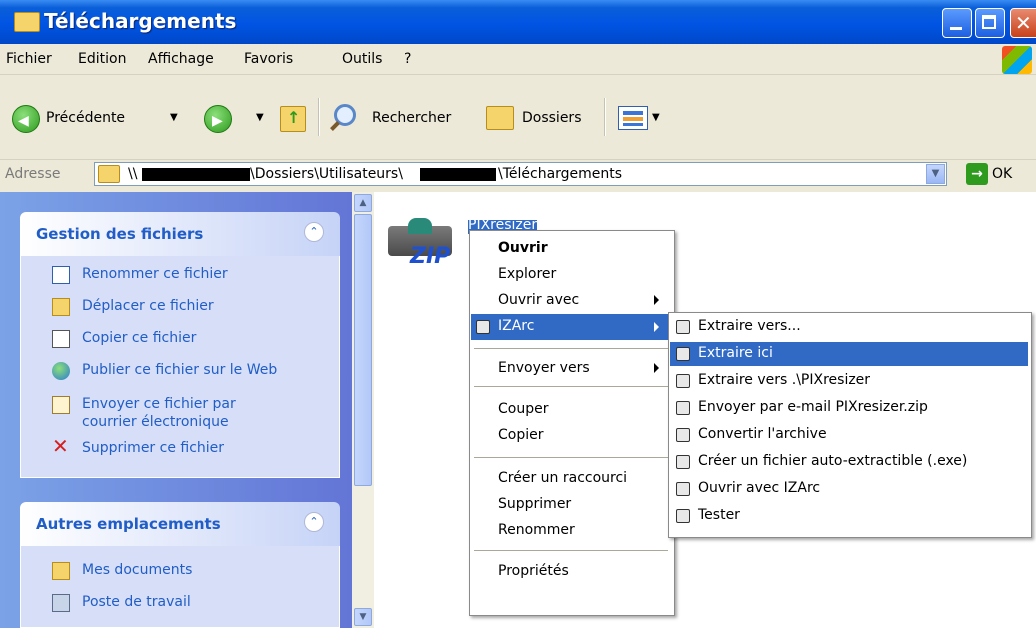  What do you see at coordinates (990, 23) in the screenshot?
I see `maximize-button` at bounding box center [990, 23].